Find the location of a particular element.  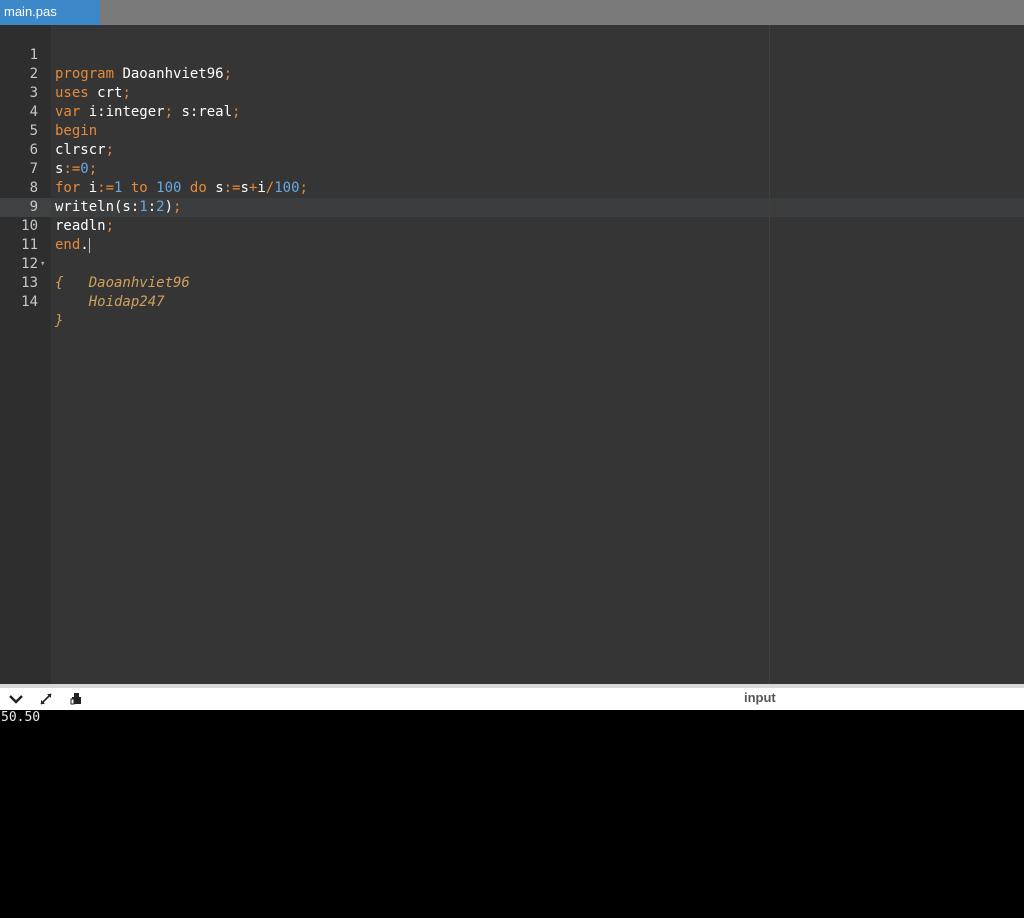

code-line: 6 s:=0; is located at coordinates (512, 149).